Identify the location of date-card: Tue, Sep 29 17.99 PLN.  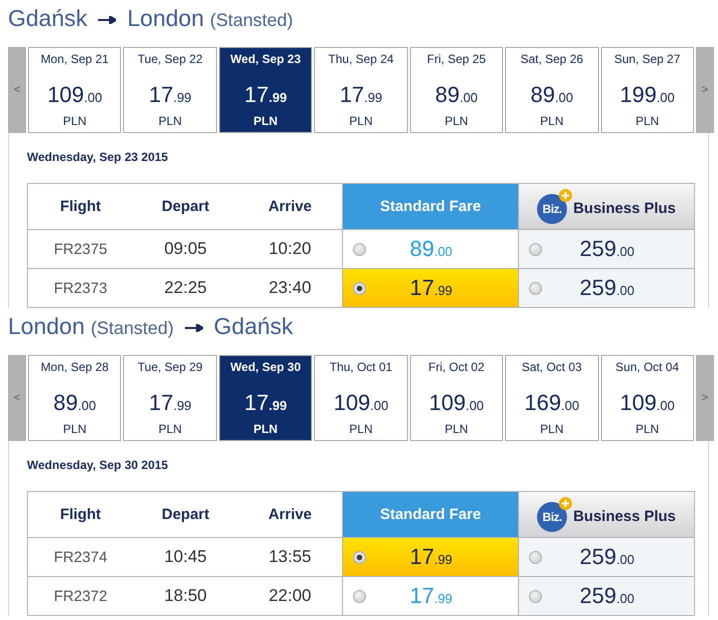
(170, 398).